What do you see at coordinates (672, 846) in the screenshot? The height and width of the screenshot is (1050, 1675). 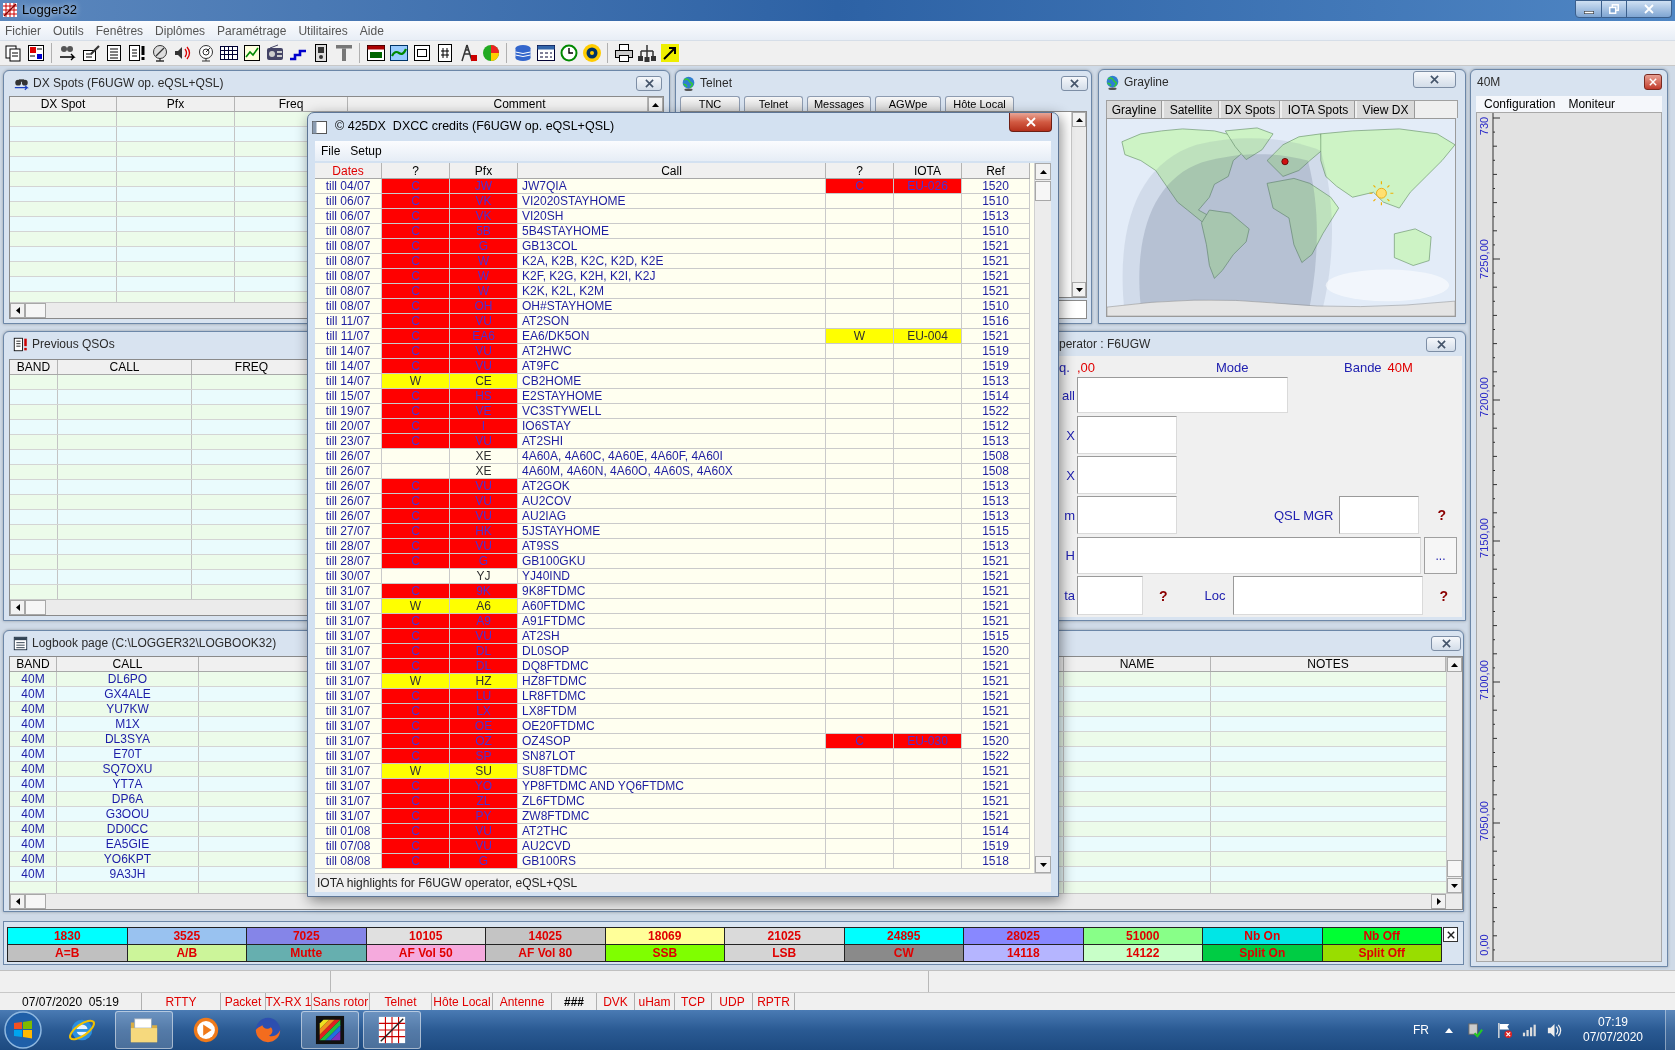 I see `table-cell: AU2CVD` at bounding box center [672, 846].